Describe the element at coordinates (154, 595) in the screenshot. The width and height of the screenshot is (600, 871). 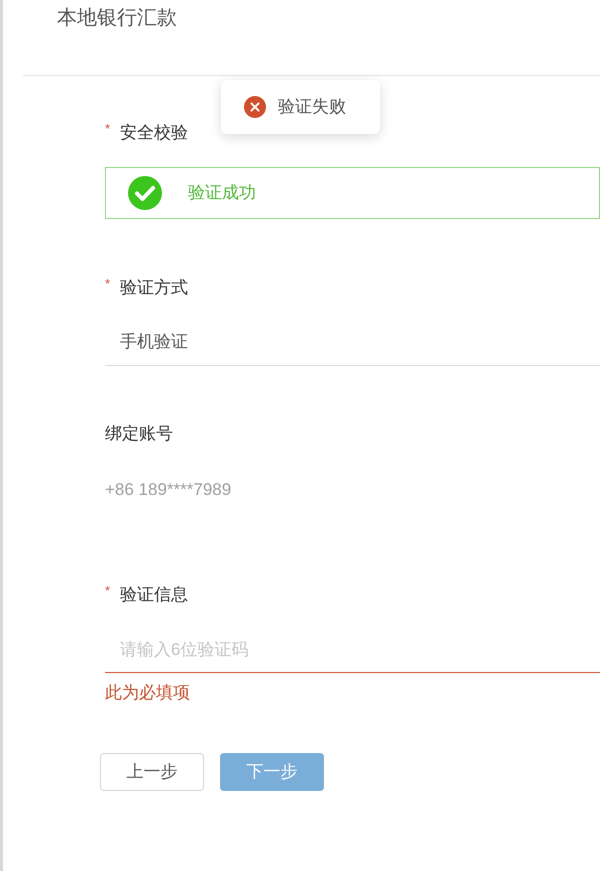
I see `field-label: 验证信息` at that location.